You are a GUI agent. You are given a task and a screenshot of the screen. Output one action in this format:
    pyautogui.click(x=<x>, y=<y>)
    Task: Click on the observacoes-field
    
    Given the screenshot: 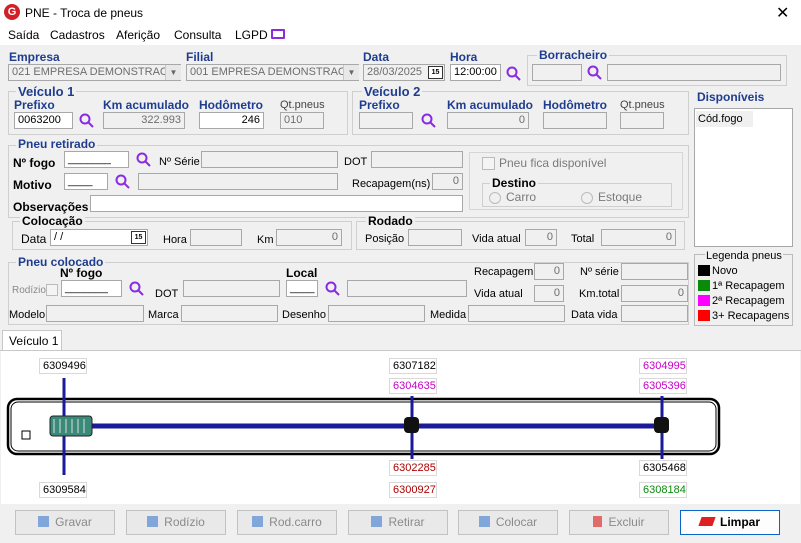 What is the action you would take?
    pyautogui.click(x=276, y=203)
    